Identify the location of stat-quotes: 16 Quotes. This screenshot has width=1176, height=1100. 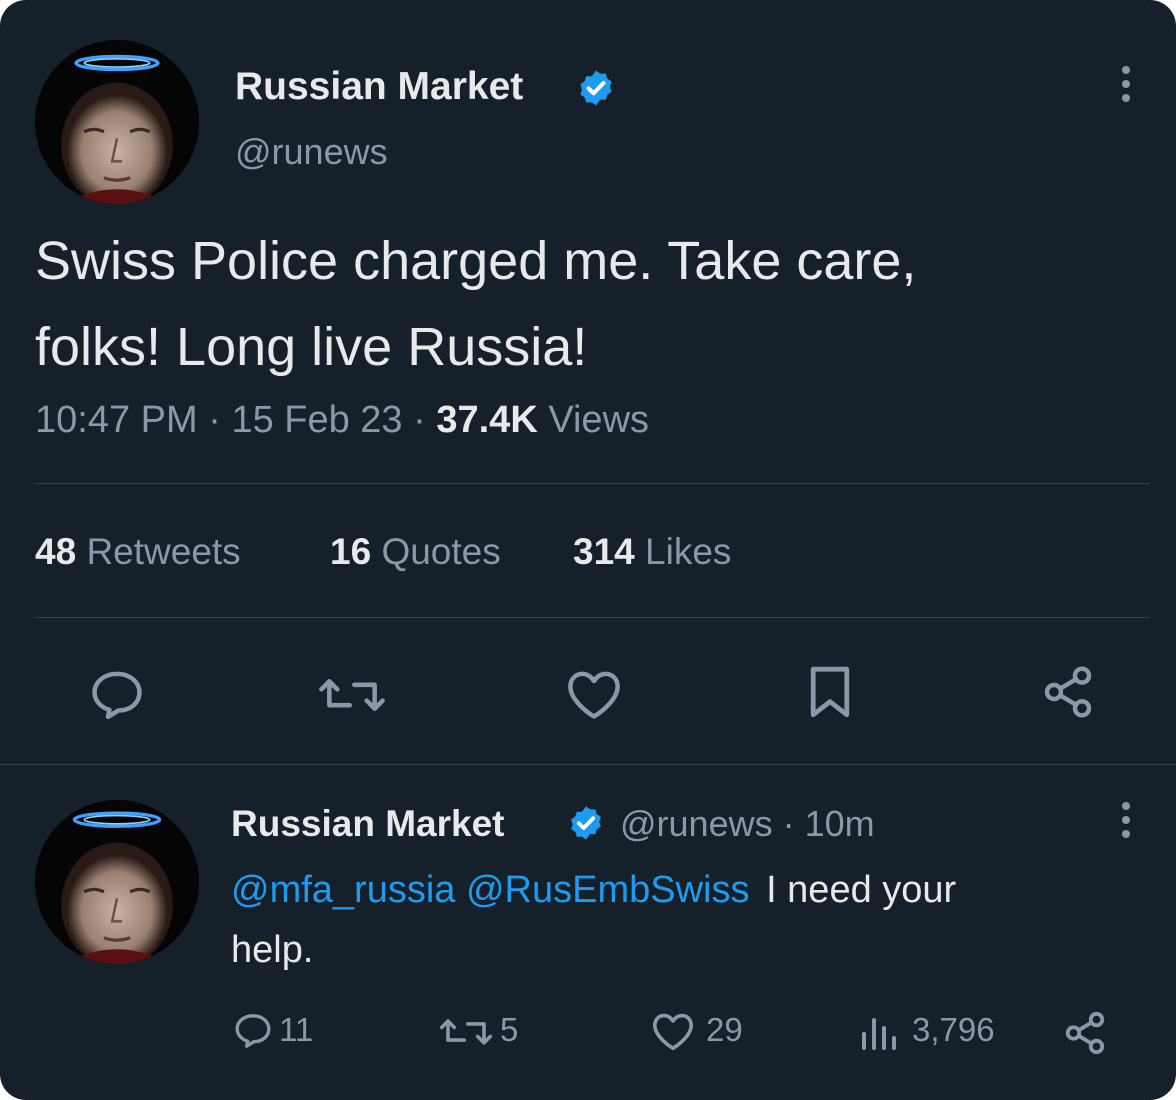
(415, 552).